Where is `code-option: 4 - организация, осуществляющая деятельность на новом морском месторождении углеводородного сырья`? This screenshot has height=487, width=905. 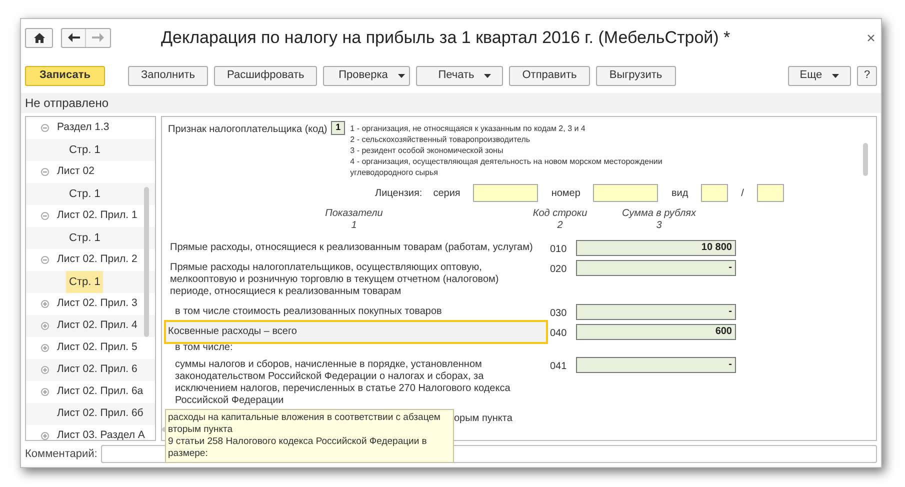
code-option: 4 - организация, осуществляющая деятельность на новом морском месторождении углеводородного сырья is located at coordinates (523, 167).